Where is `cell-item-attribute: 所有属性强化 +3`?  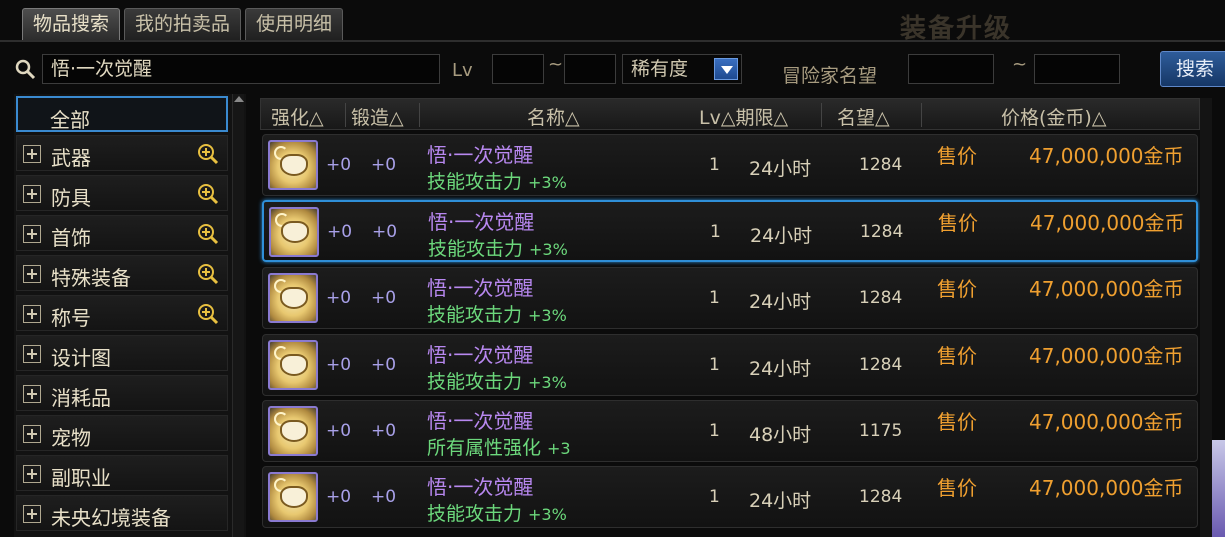 cell-item-attribute: 所有属性强化 +3 is located at coordinates (499, 448).